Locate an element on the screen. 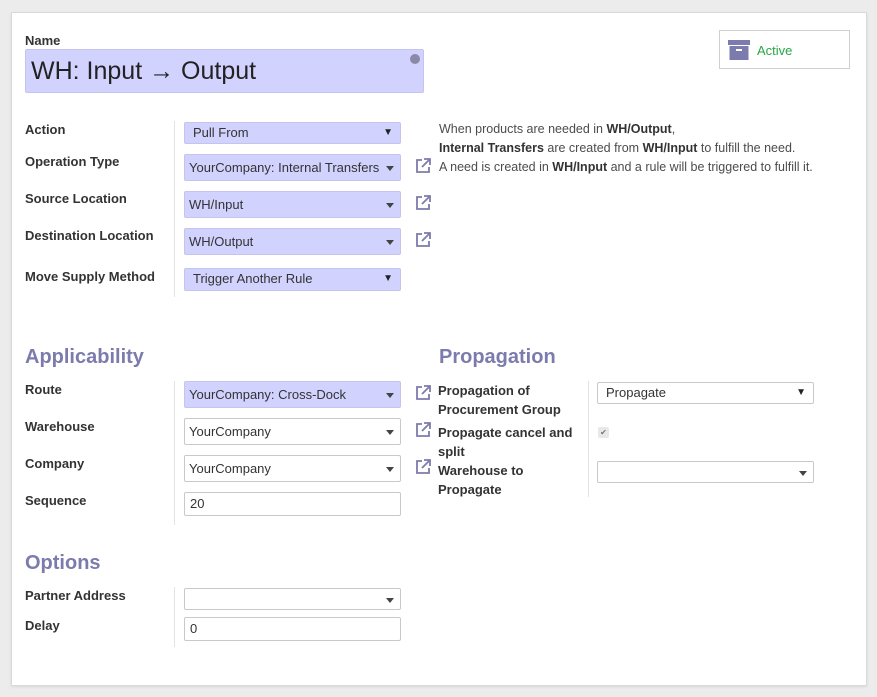 The image size is (877, 697). active-button: Active is located at coordinates (784, 49).